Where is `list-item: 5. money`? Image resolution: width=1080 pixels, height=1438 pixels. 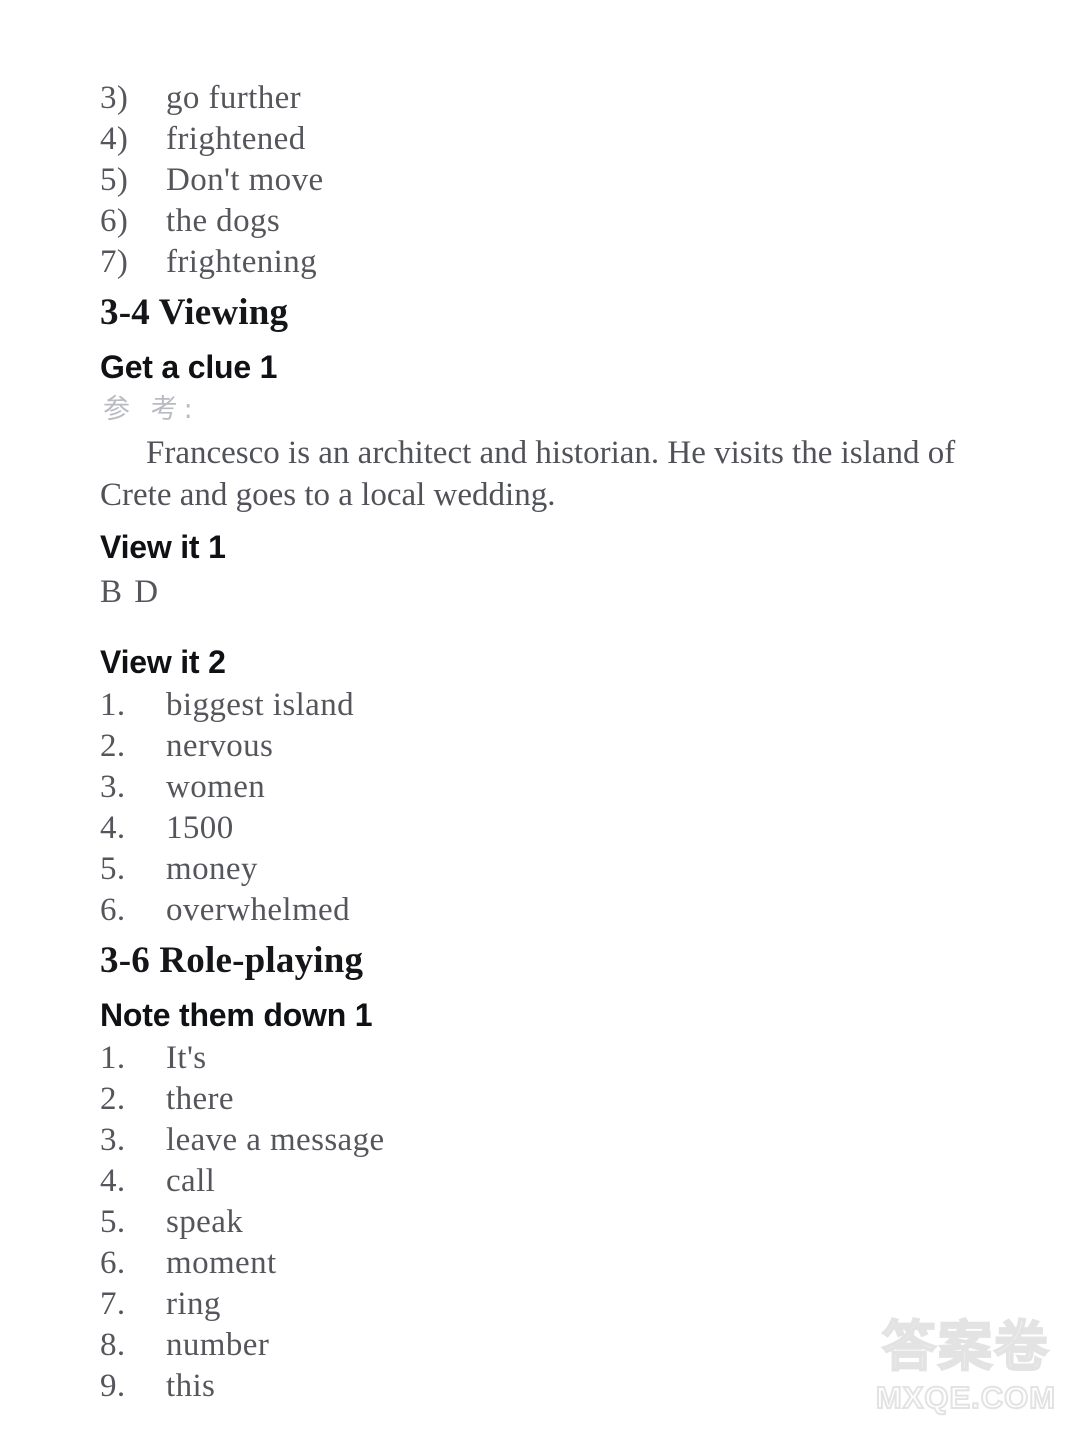 list-item: 5. money is located at coordinates (560, 869).